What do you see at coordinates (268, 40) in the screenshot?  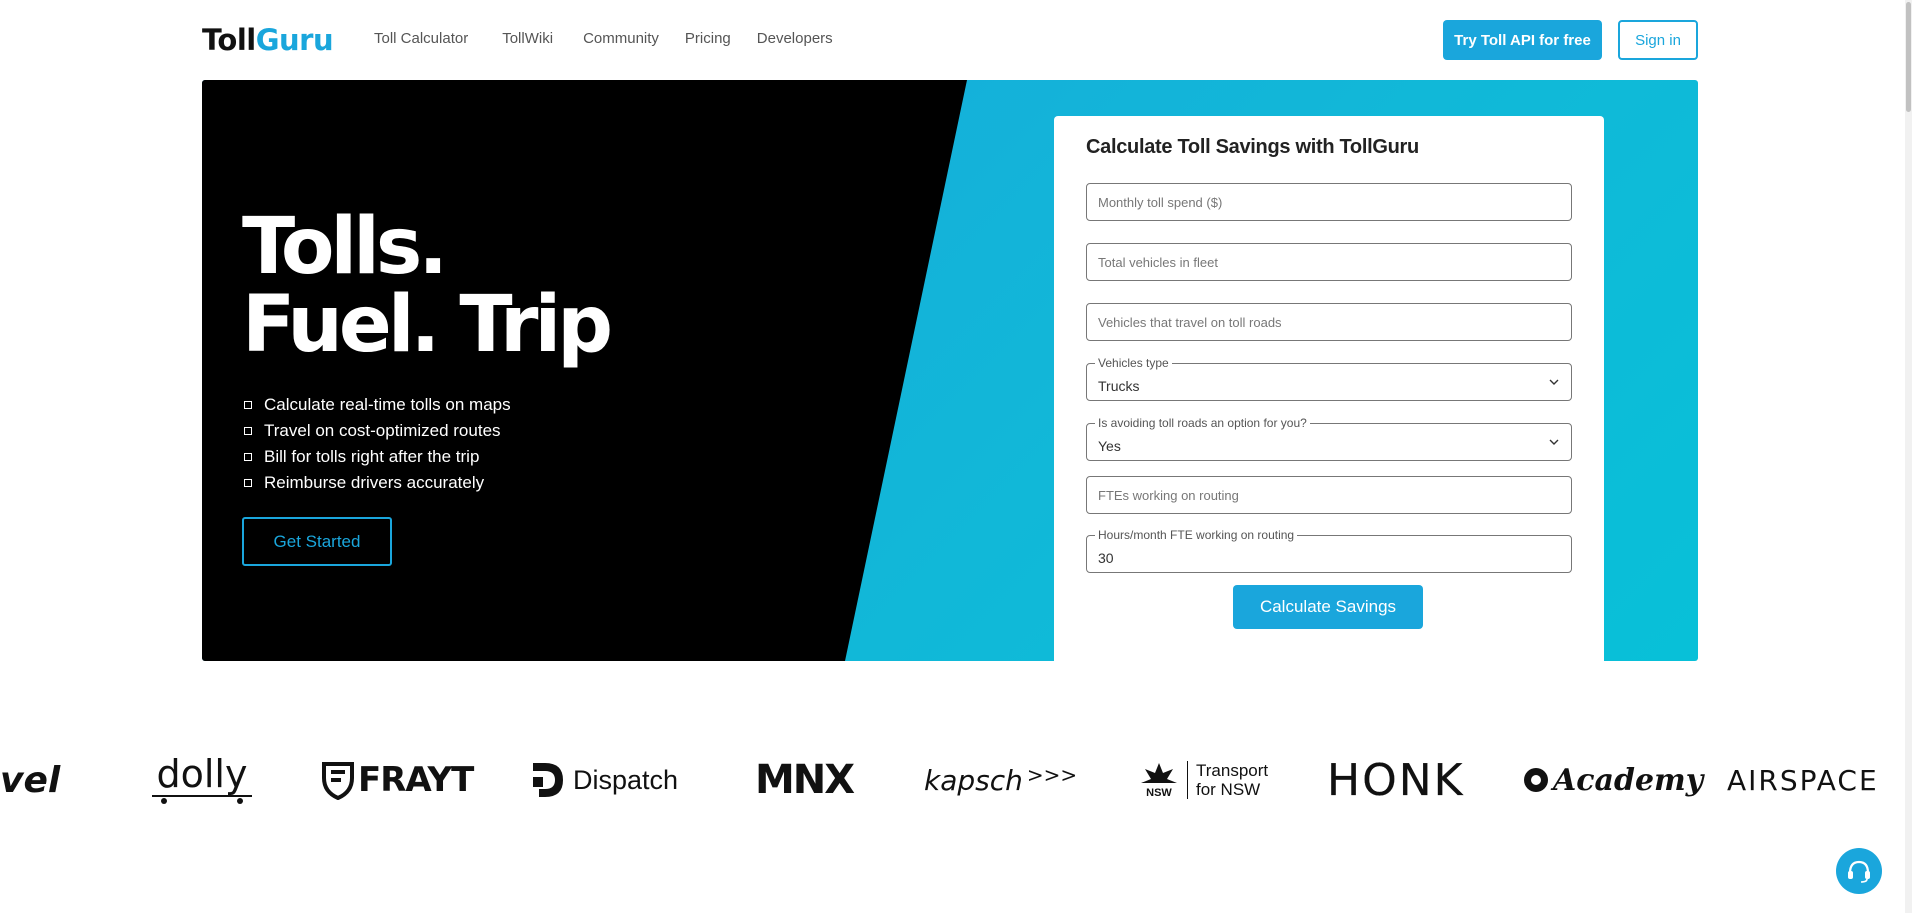 I see `tollguru-logo: Toll Guru` at bounding box center [268, 40].